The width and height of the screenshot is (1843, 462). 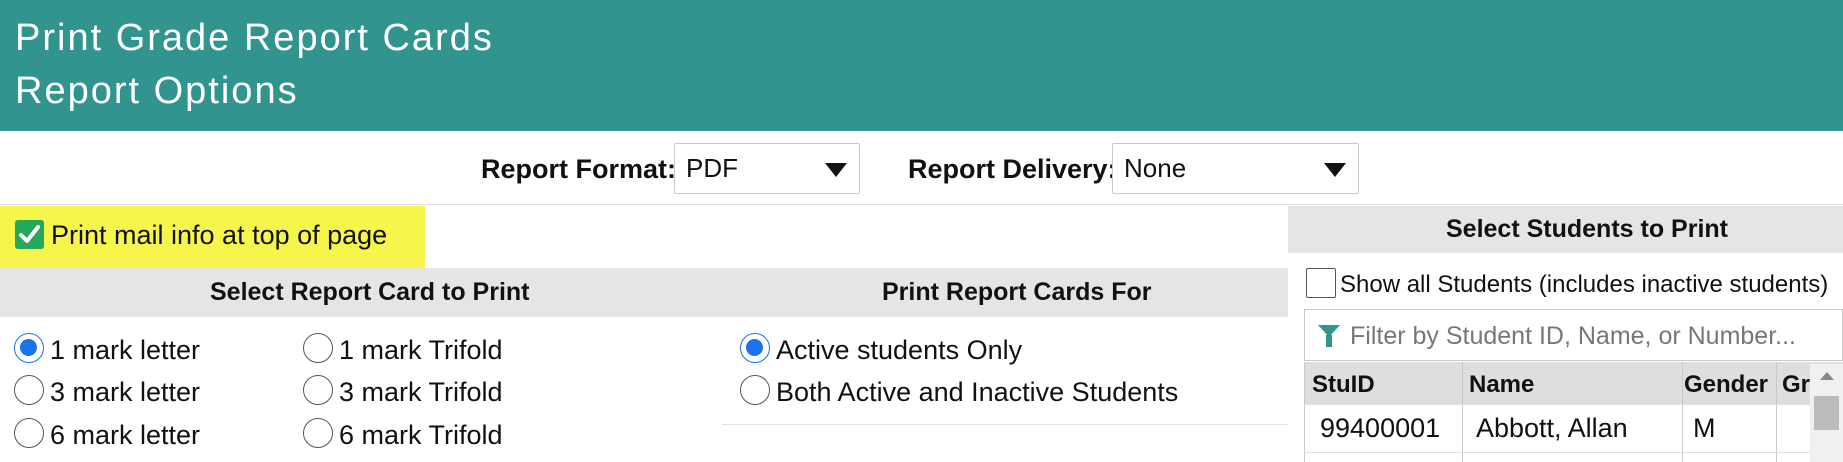 What do you see at coordinates (1235, 168) in the screenshot?
I see `report-delivery-select: None` at bounding box center [1235, 168].